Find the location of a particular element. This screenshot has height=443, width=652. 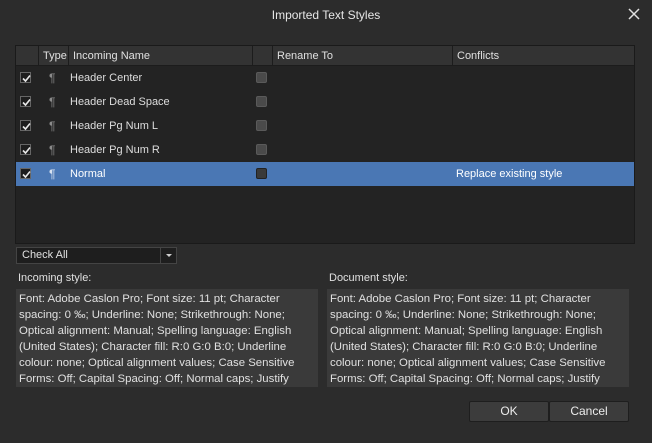

incoming-name: Header Pg Num R is located at coordinates (115, 150).